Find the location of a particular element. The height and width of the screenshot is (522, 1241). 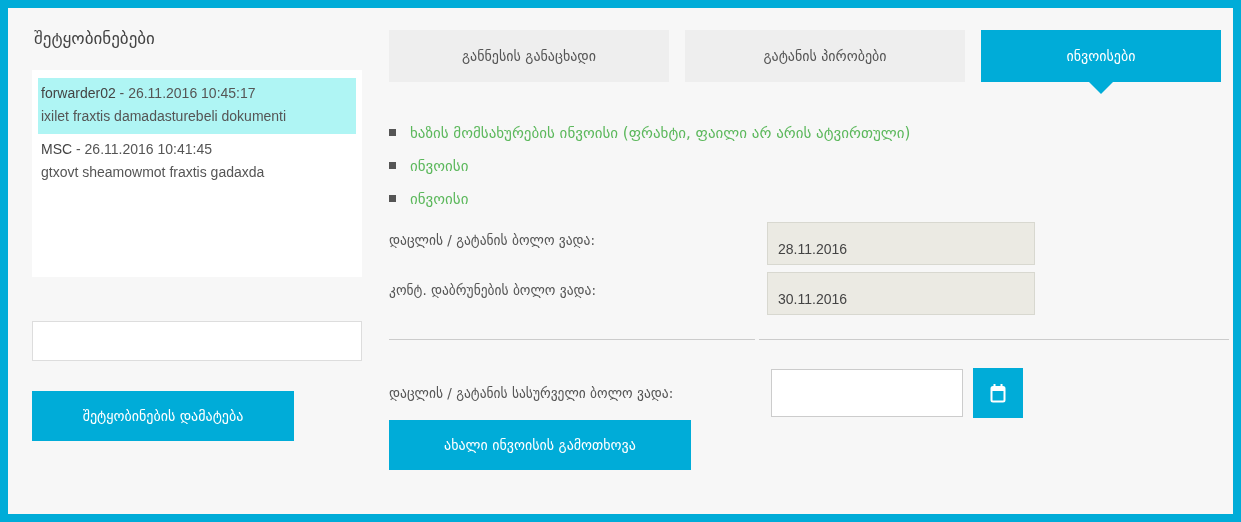

invoice-link: ხაზის მომსახურების ინვოისი (ფრახტი, ფაილი არ არის ატვირთული) is located at coordinates (660, 132).